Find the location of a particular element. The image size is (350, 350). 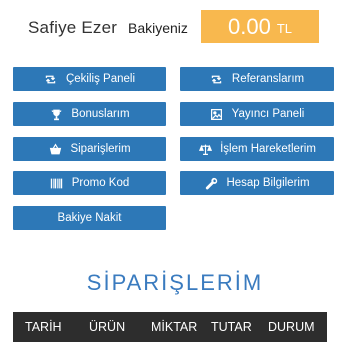

orders-label: Siparişlerim is located at coordinates (100, 149).